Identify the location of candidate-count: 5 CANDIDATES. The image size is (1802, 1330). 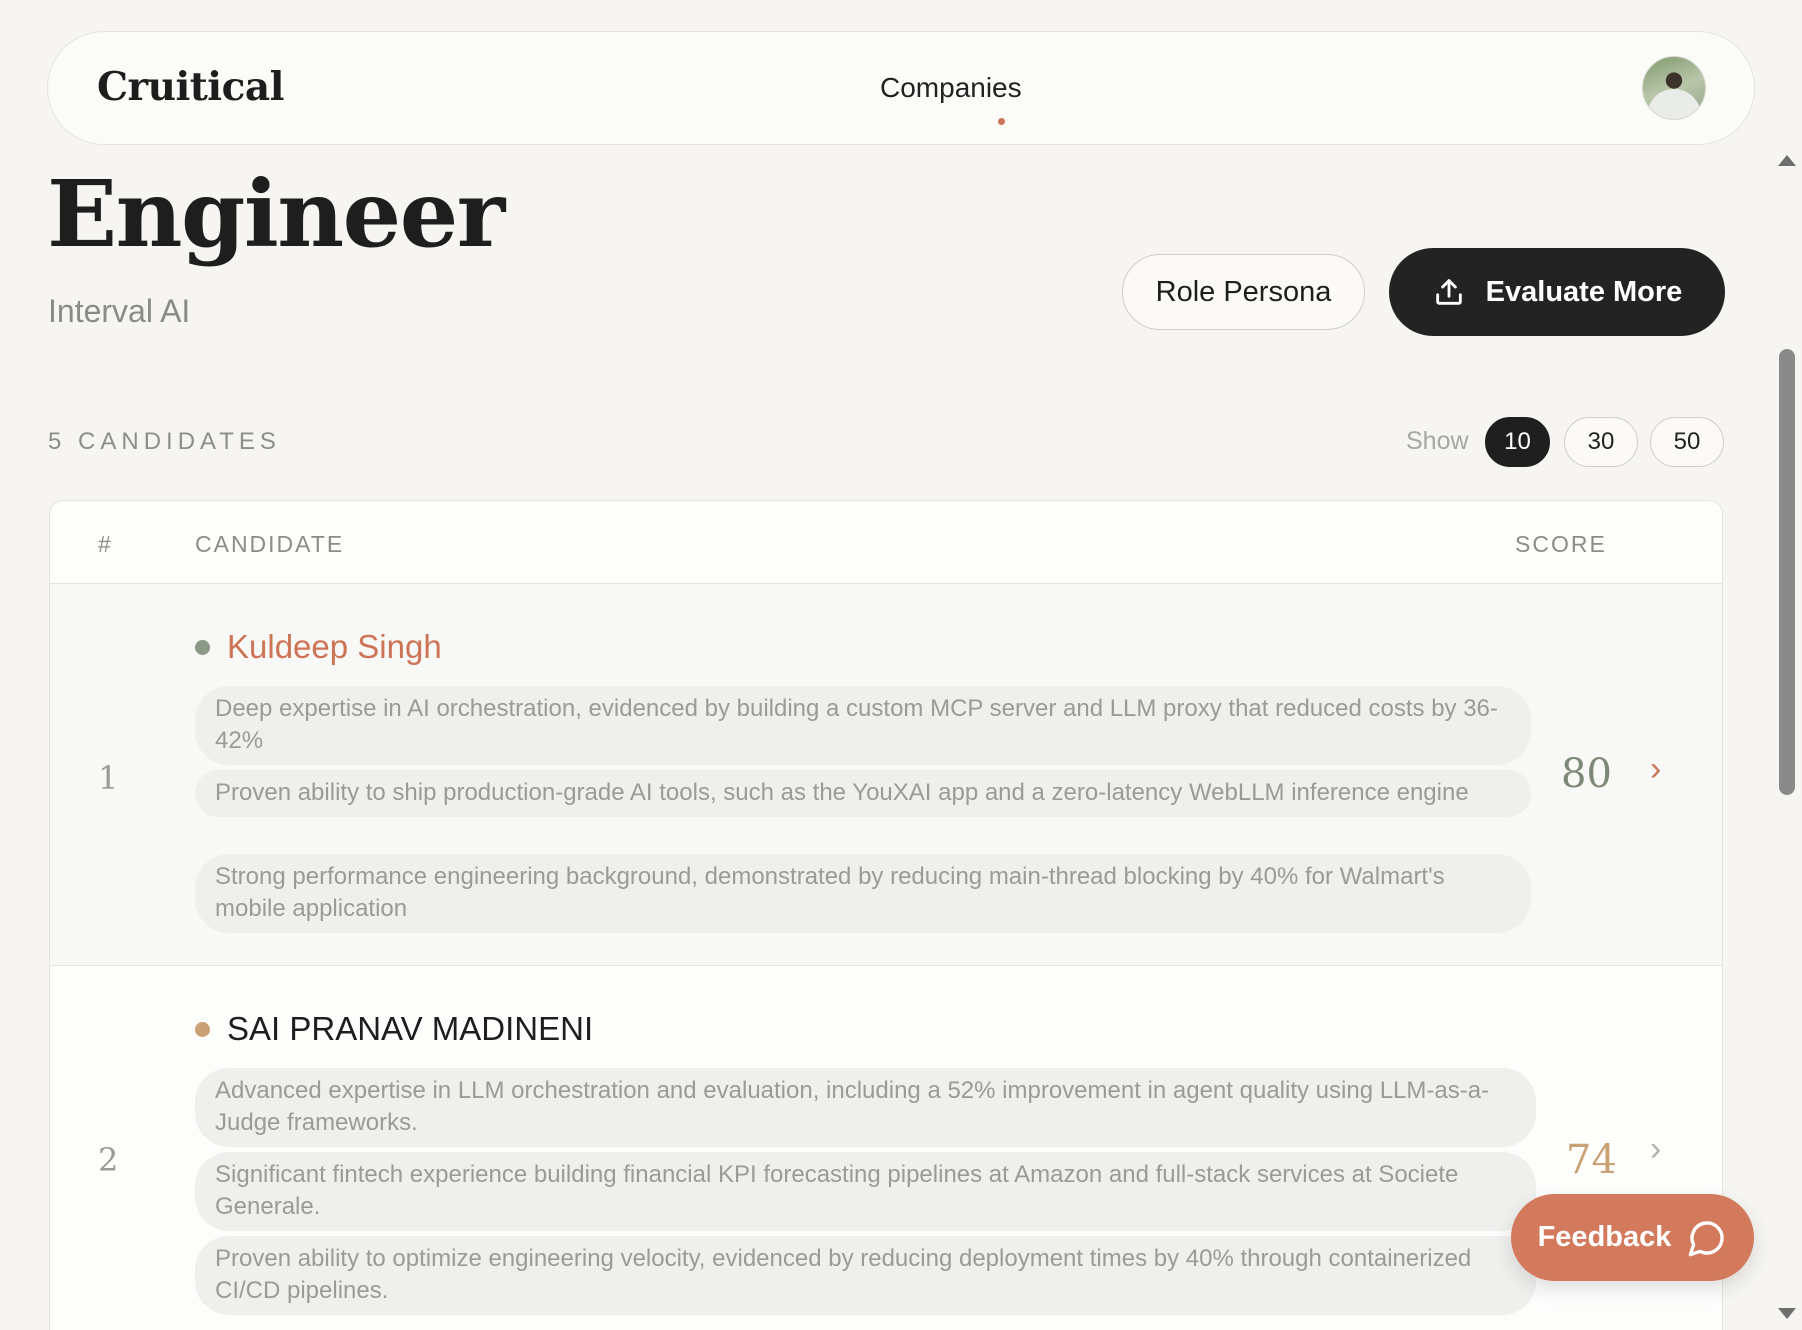
(164, 441).